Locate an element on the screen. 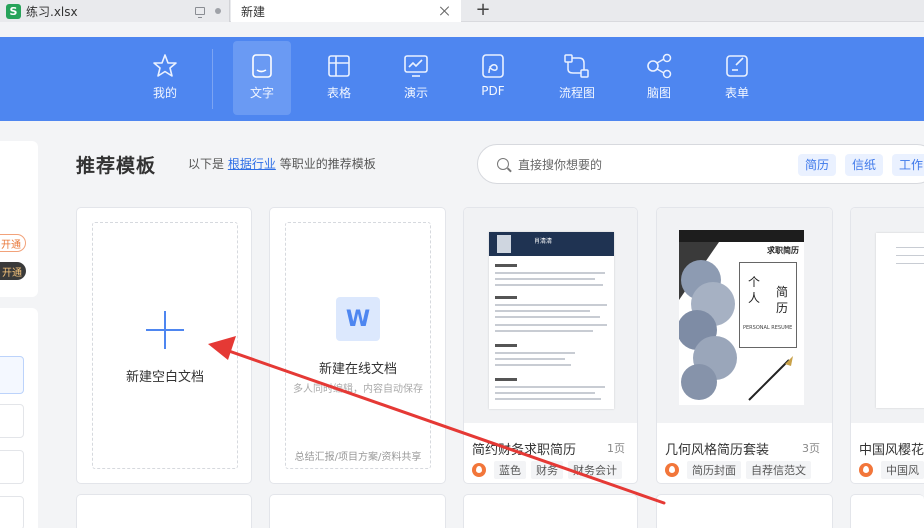 The height and width of the screenshot is (528, 924). nav-label: 我的 is located at coordinates (164, 93).